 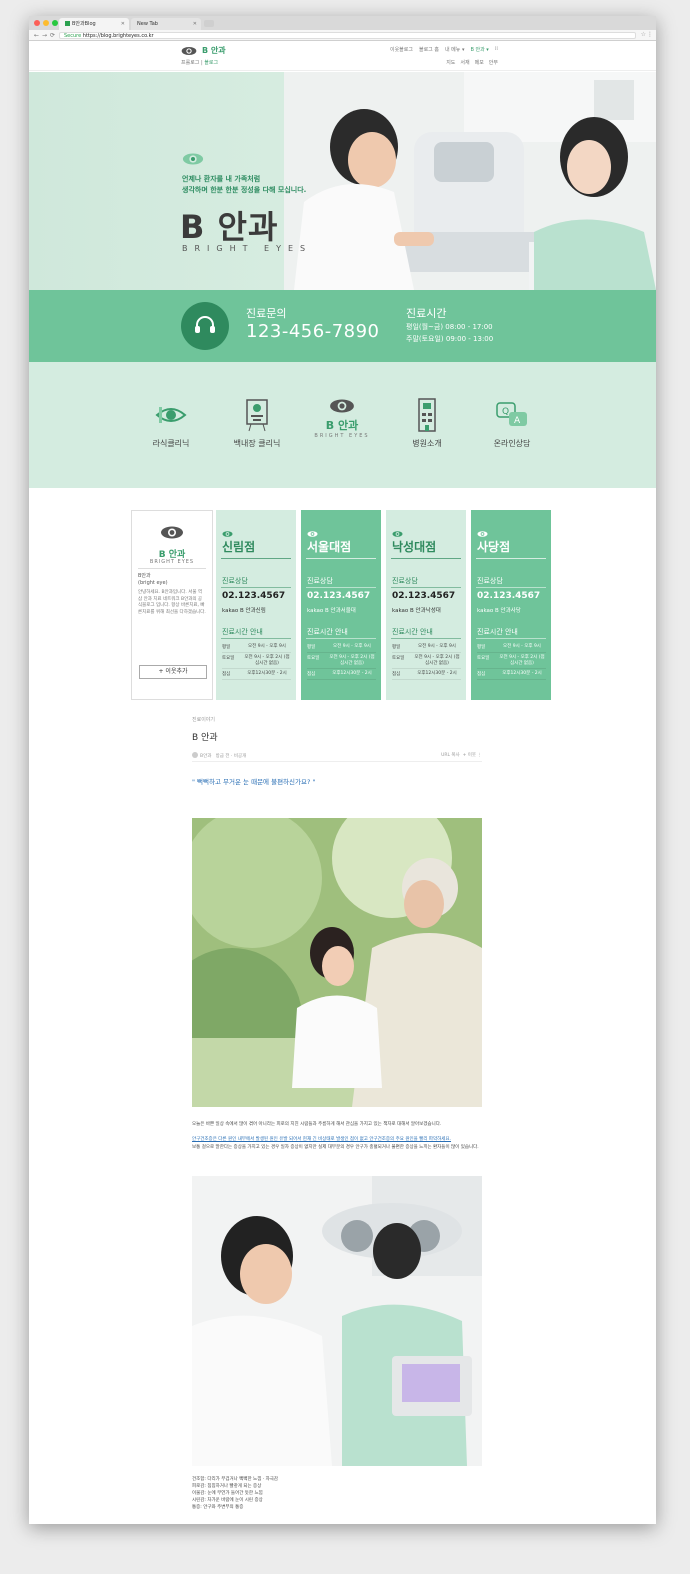 I want to click on post-category: 진료이야기, so click(x=337, y=719).